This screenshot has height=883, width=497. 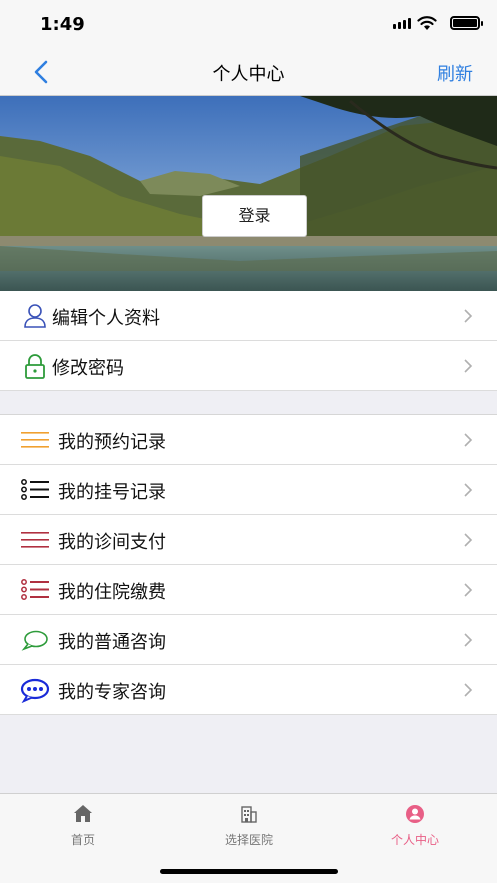 I want to click on appointment-records-label: 我的预约记录, so click(x=112, y=442).